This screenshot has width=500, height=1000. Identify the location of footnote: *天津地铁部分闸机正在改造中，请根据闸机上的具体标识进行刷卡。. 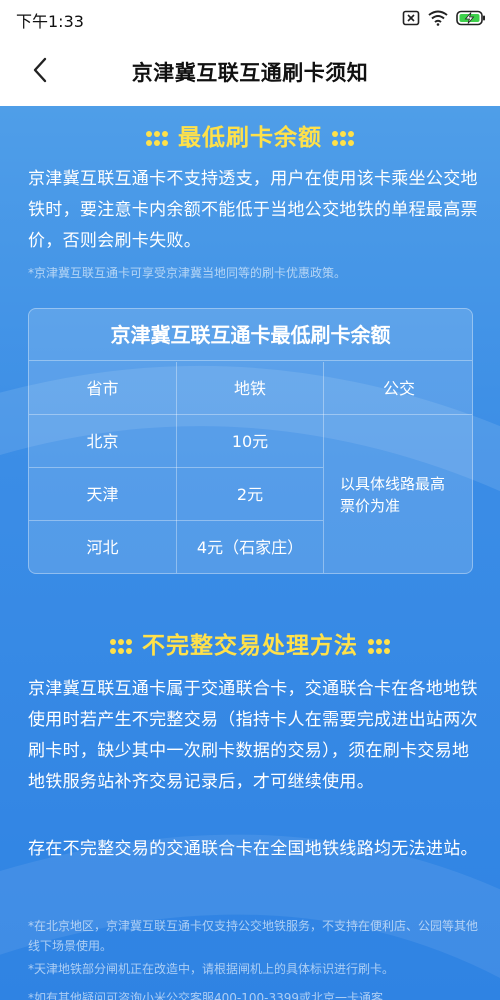
(211, 969).